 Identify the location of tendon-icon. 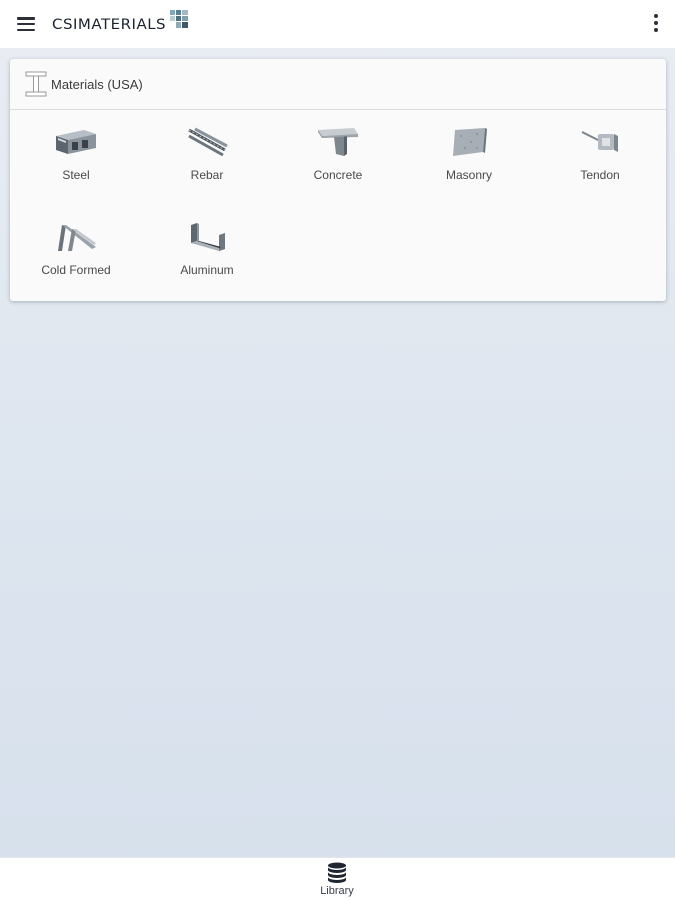
(599, 141).